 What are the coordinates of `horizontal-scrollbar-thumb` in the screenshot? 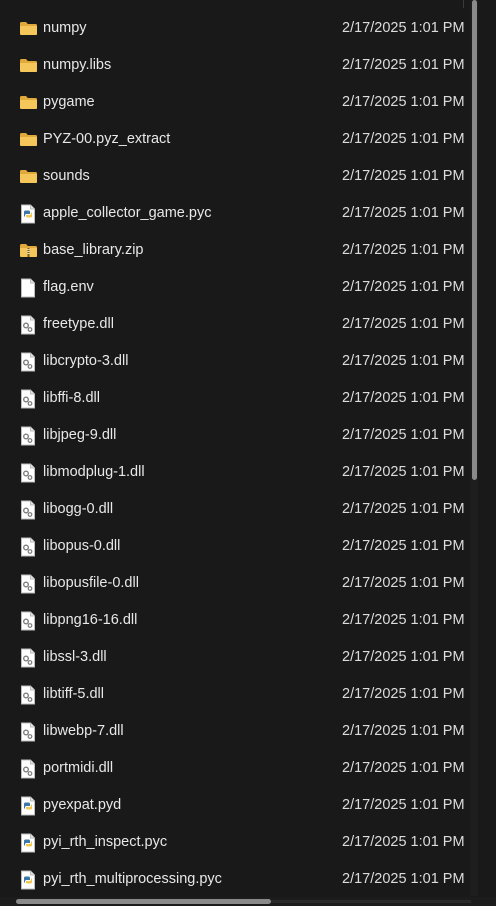 It's located at (143, 901).